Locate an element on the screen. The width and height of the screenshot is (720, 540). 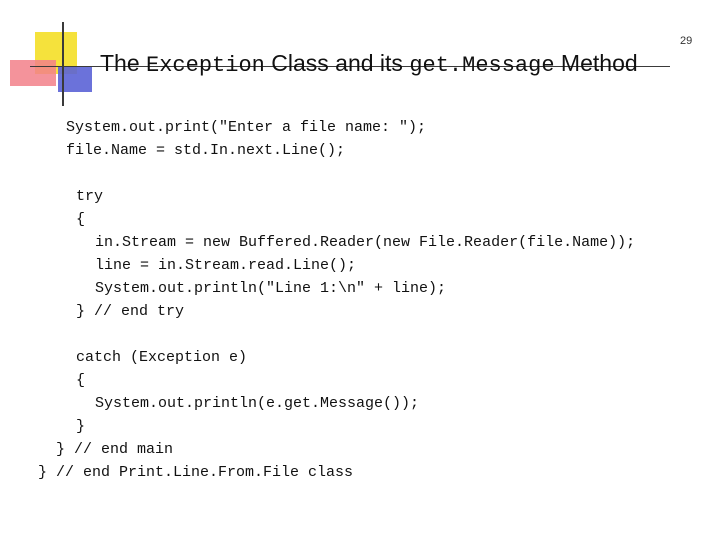
title-text-2: Class and its is located at coordinates (337, 63).